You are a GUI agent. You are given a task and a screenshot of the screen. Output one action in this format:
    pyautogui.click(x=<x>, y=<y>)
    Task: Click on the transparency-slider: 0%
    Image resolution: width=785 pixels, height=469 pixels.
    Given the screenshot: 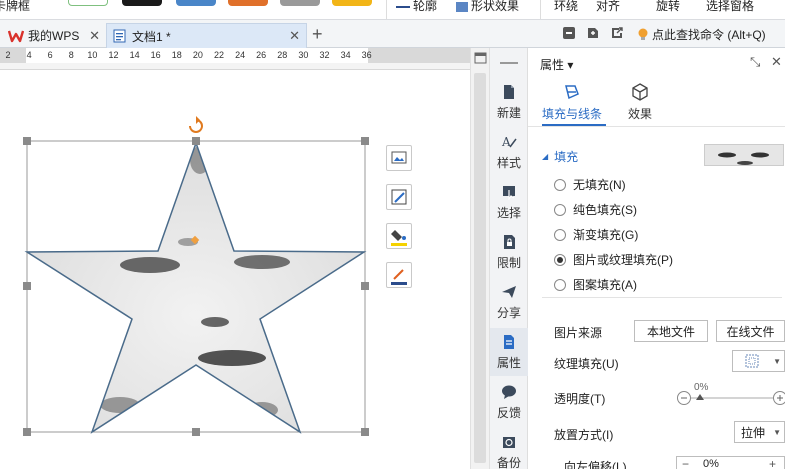 What is the action you would take?
    pyautogui.click(x=730, y=395)
    